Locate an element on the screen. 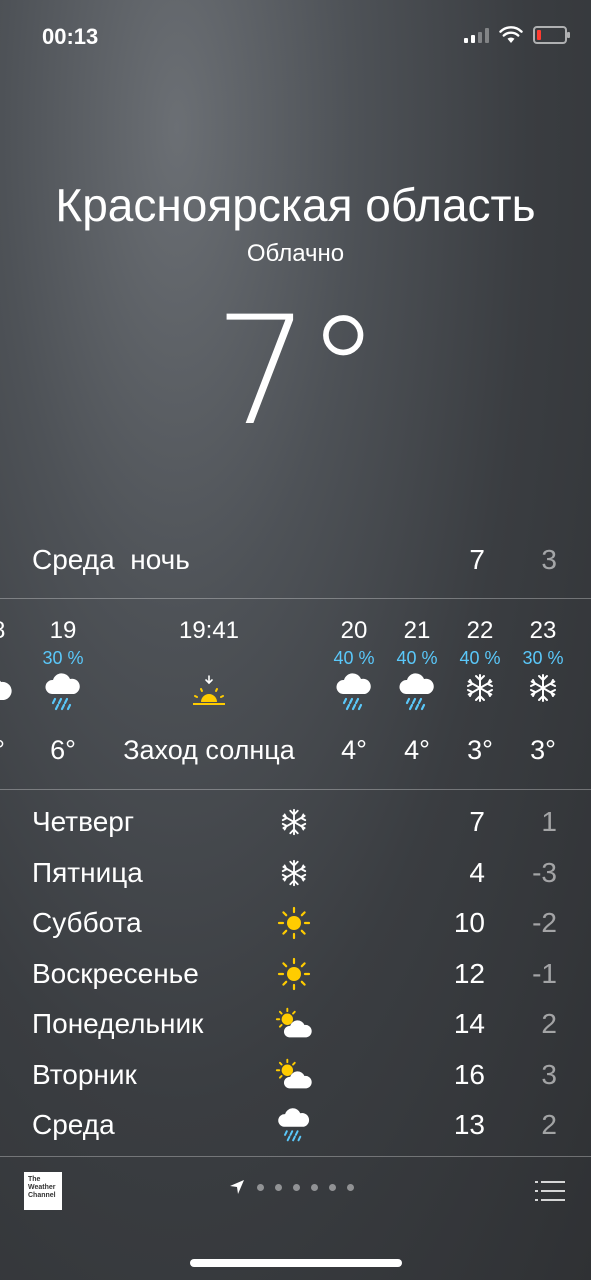 The width and height of the screenshot is (591, 1280). weather-channel-logo: The Weather Channel is located at coordinates (43, 1191).